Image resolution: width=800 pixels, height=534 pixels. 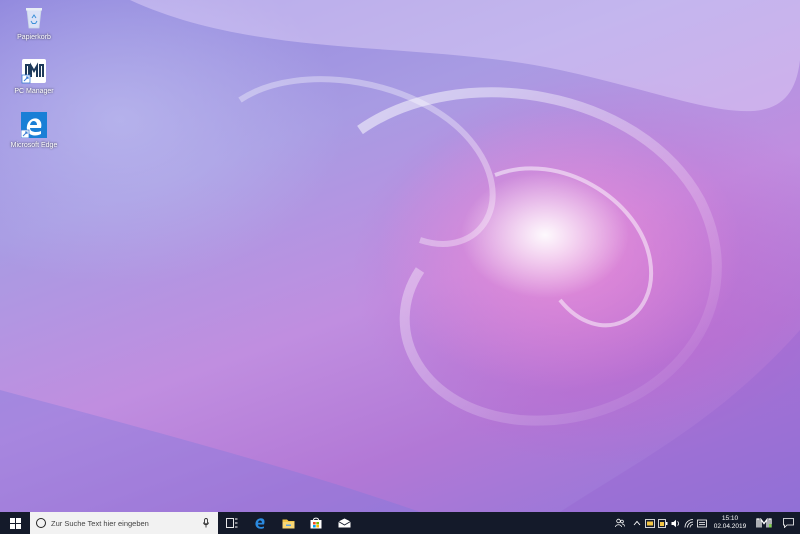 I want to click on taskbar-edge-button, so click(x=260, y=523).